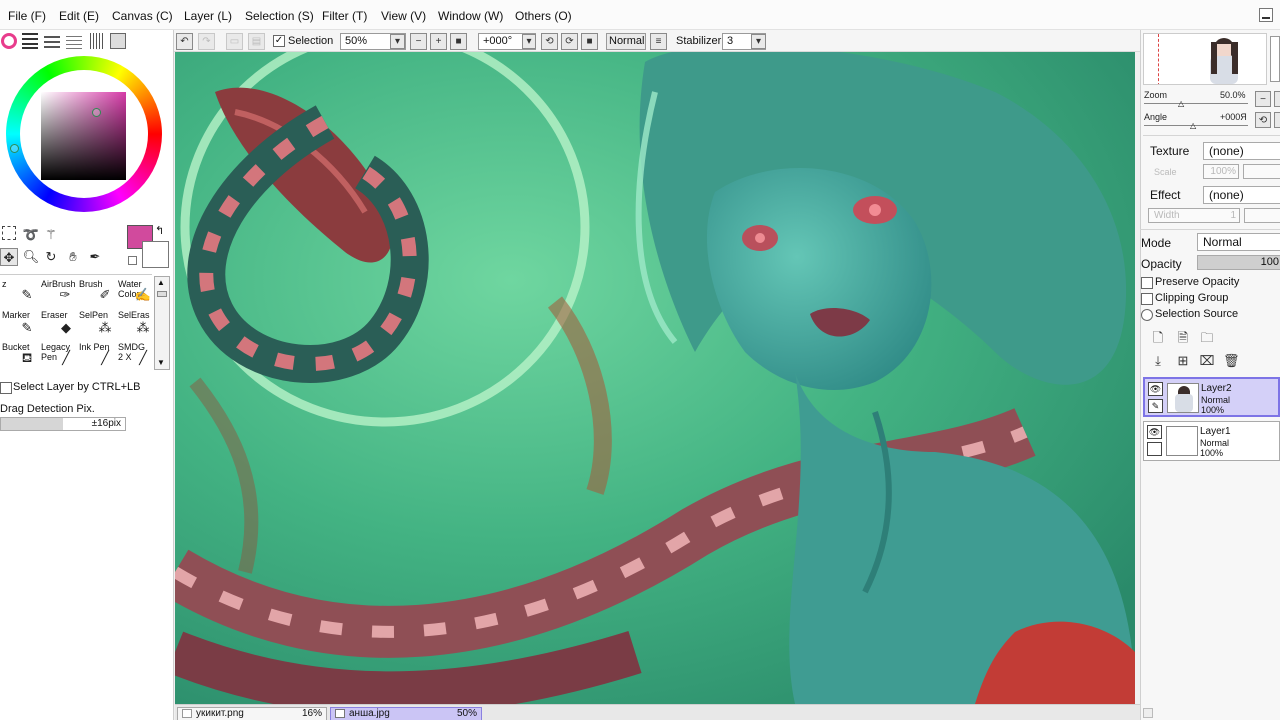 The image size is (1280, 720). I want to click on menu-canvas: Canvas (C), so click(142, 16).